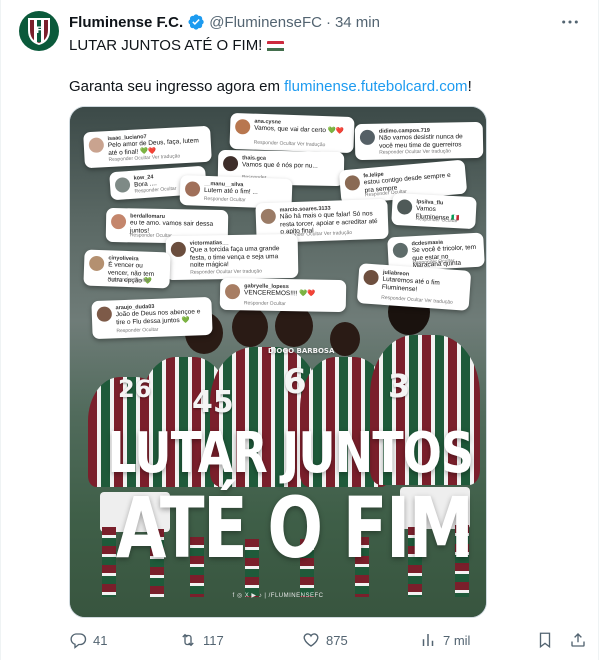 This screenshot has height=660, width=599. I want to click on repost-icon, so click(188, 640).